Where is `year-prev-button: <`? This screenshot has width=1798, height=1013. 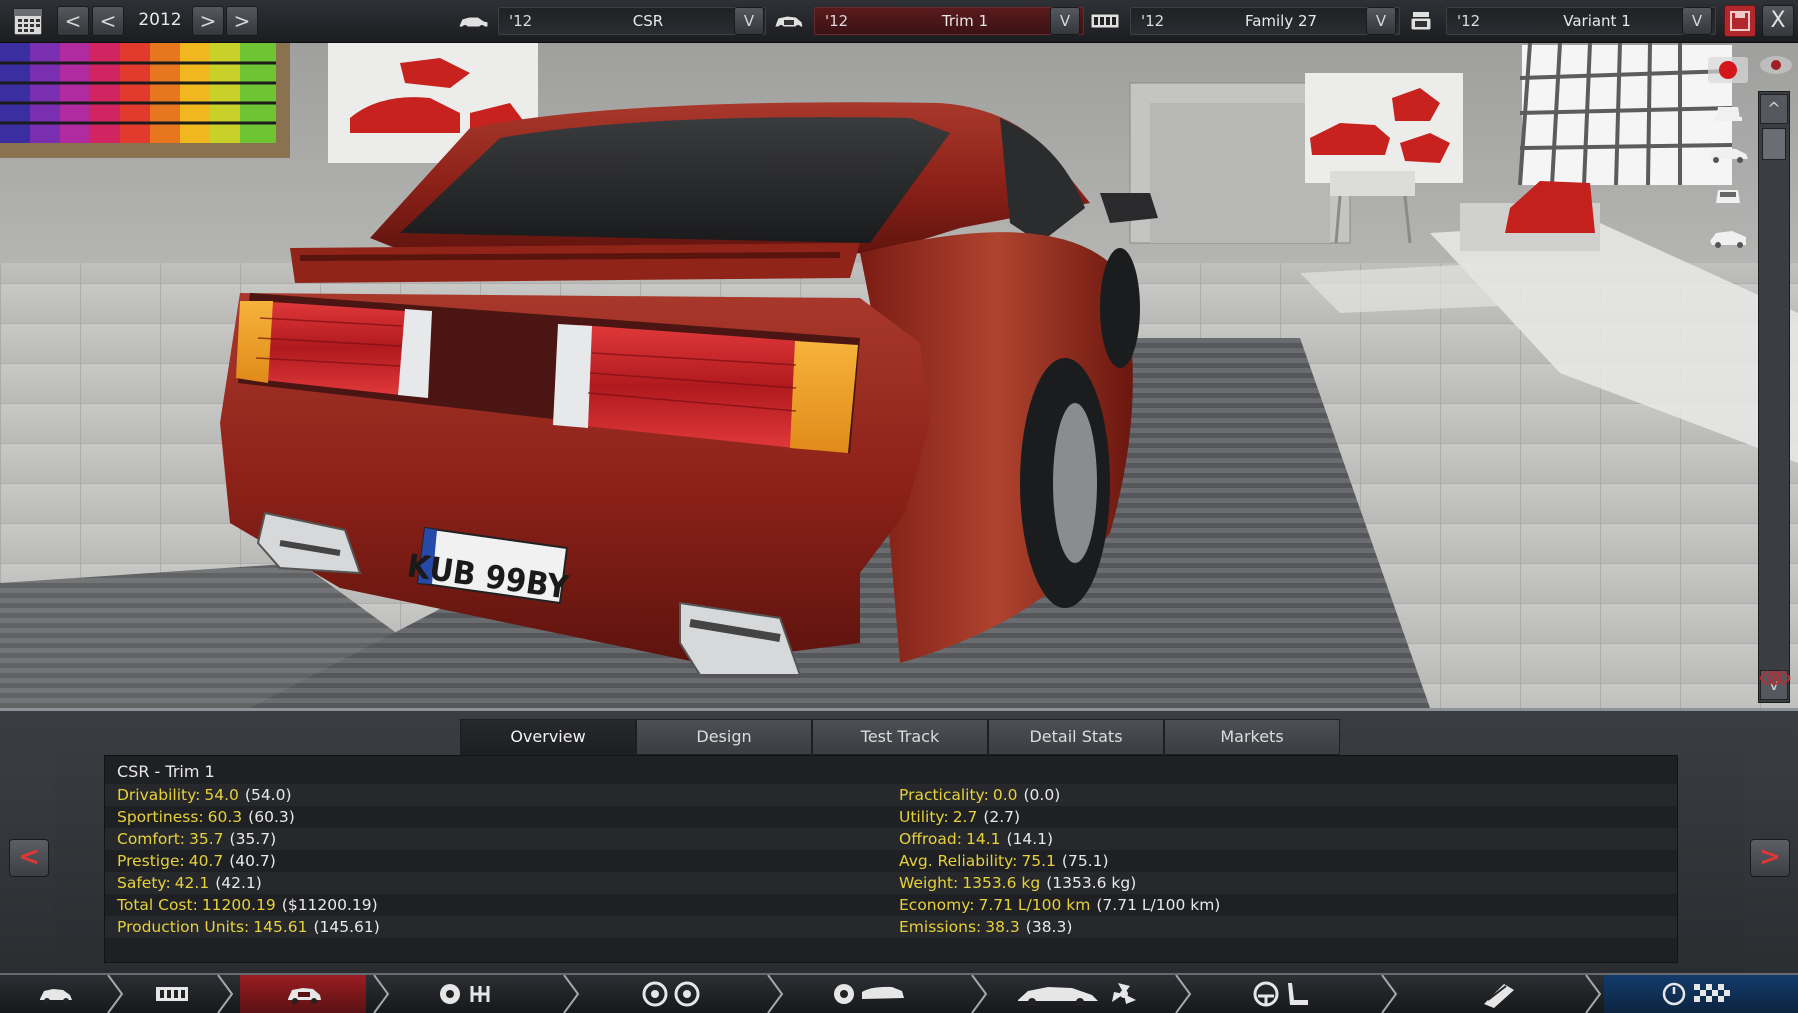 year-prev-button: < is located at coordinates (108, 21).